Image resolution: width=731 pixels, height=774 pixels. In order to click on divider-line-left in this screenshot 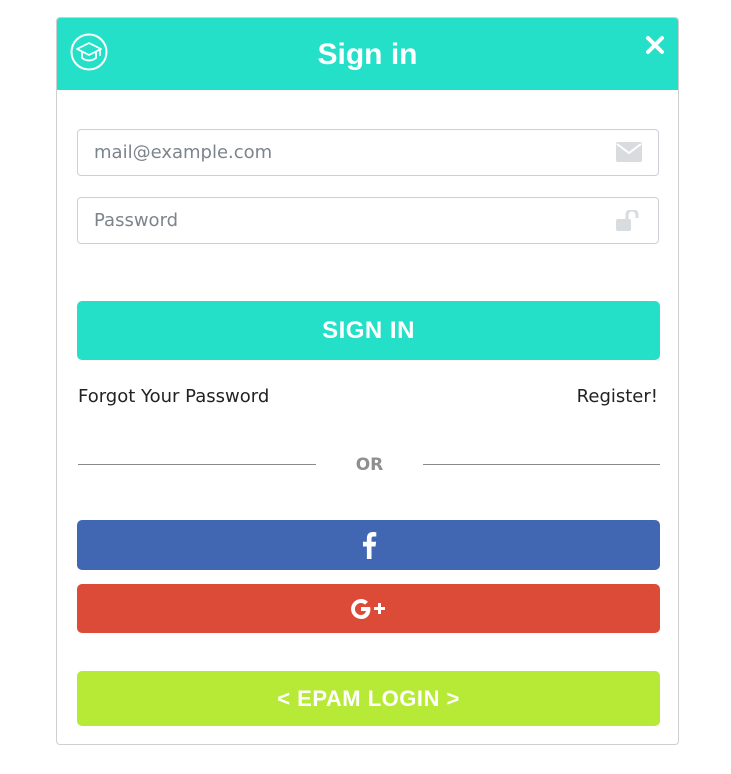, I will do `click(197, 464)`.